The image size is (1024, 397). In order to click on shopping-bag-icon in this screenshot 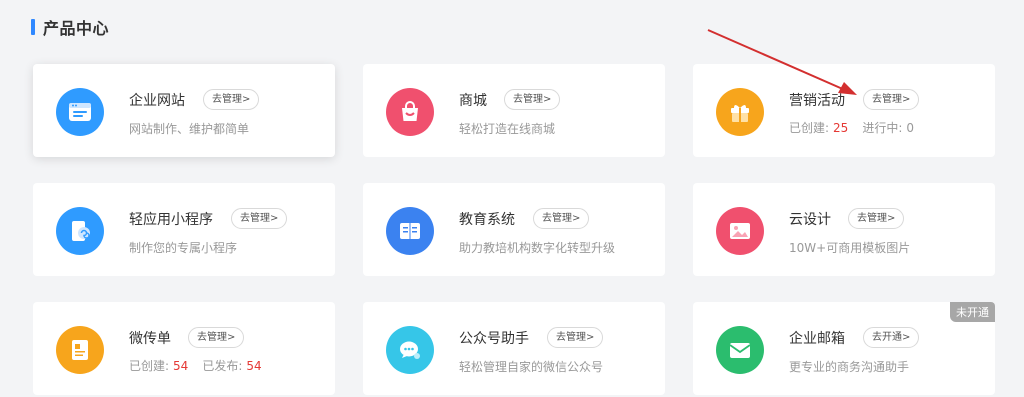, I will do `click(410, 112)`.